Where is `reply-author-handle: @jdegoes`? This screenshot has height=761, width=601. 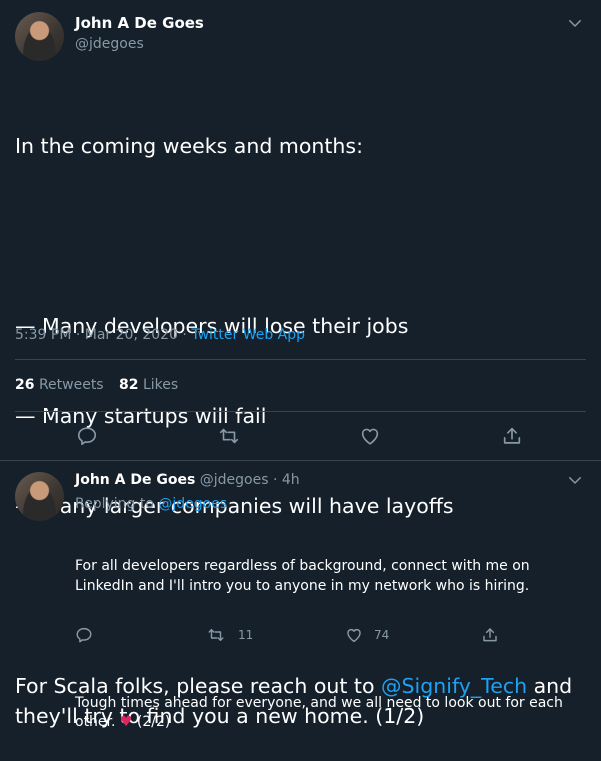
reply-author-handle: @jdegoes is located at coordinates (234, 480).